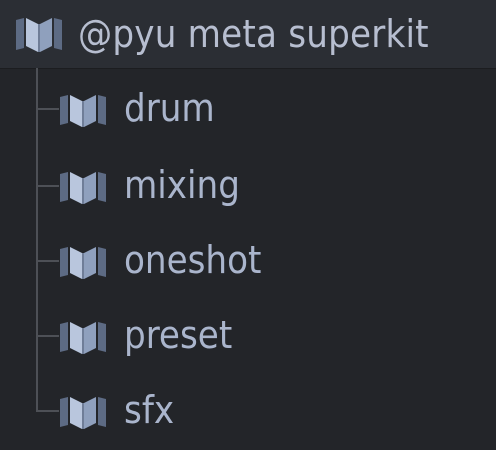  I want to click on root-folder-label: @pyu meta superkit, so click(253, 34).